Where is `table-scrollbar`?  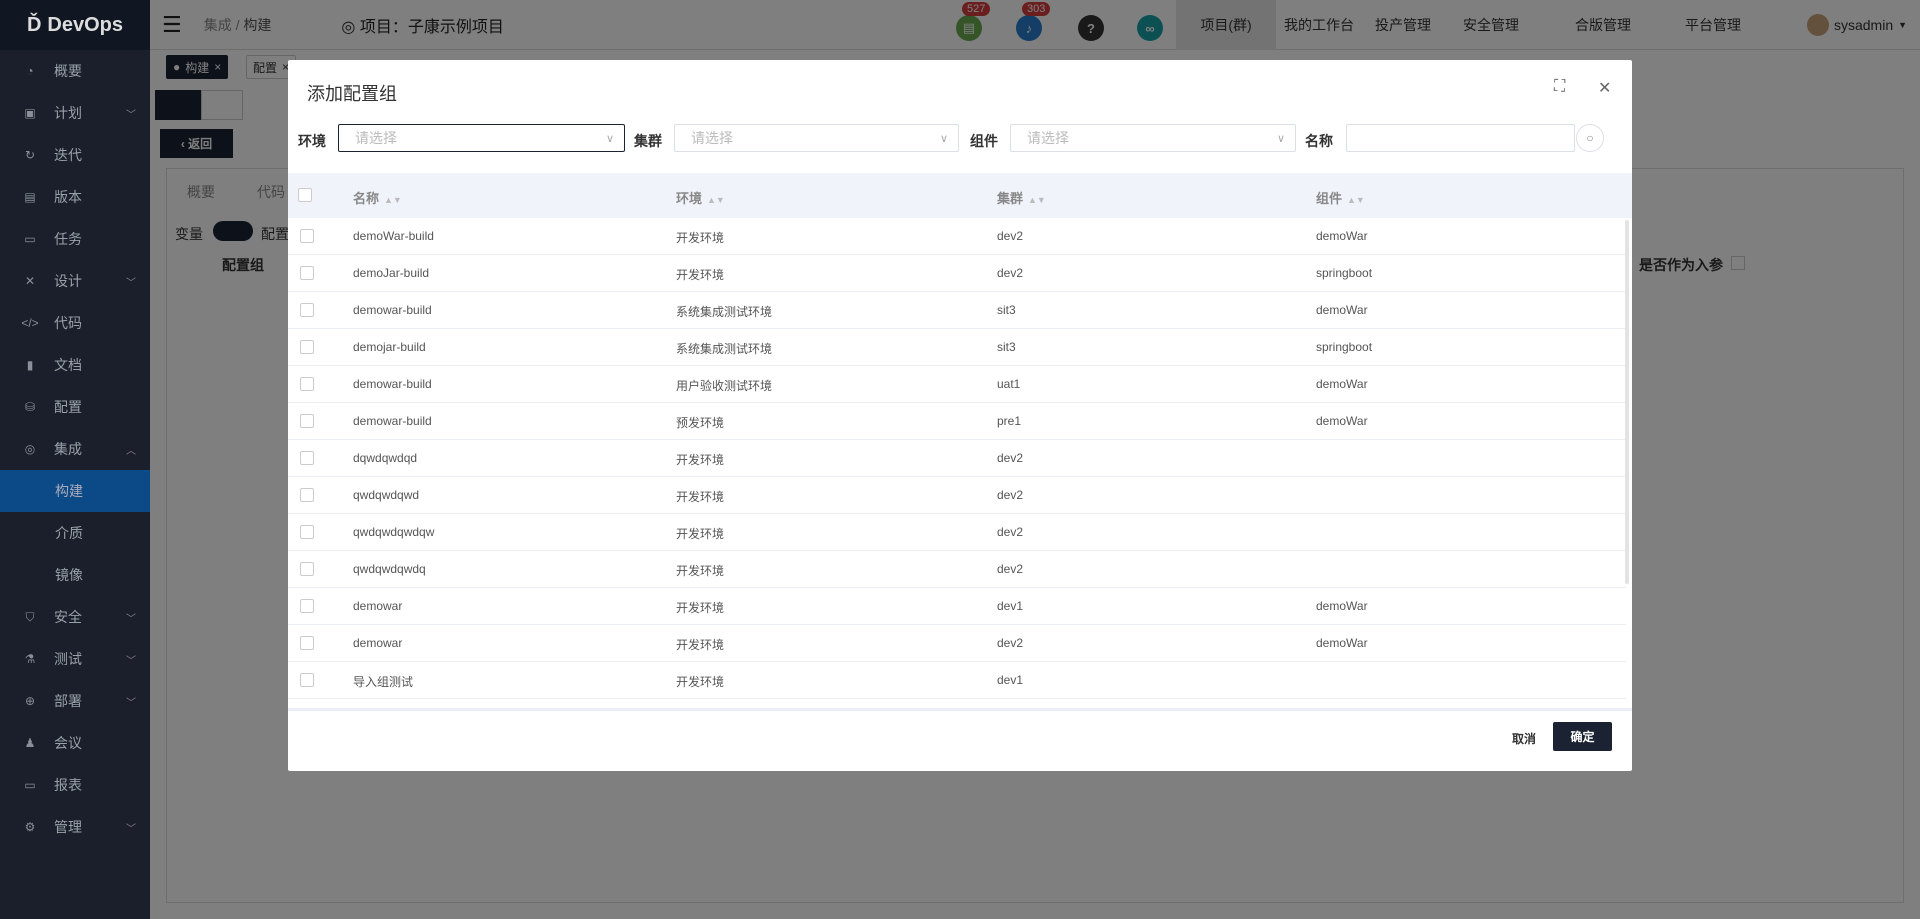 table-scrollbar is located at coordinates (1627, 402).